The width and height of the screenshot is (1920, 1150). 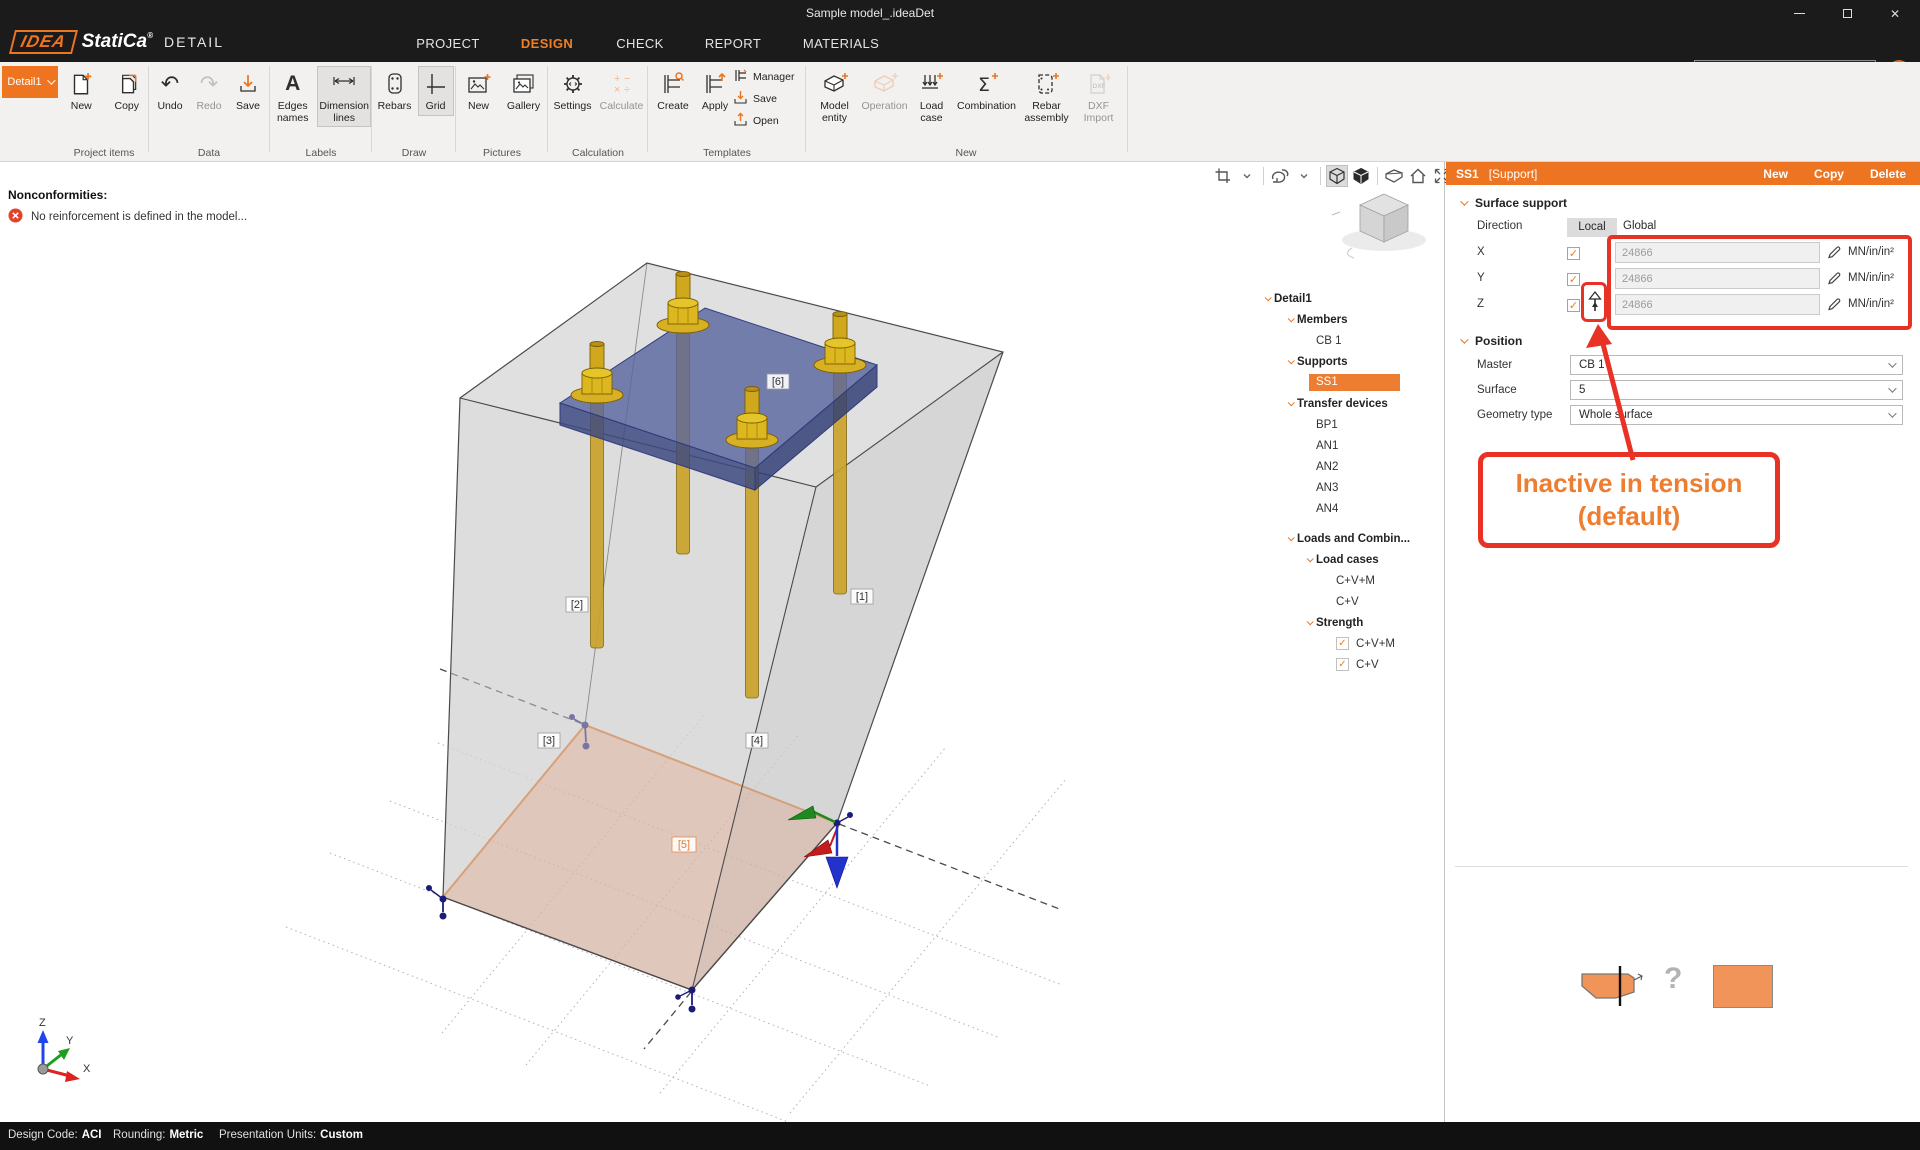 What do you see at coordinates (1098, 86) in the screenshot?
I see `svg-text: DXF` at bounding box center [1098, 86].